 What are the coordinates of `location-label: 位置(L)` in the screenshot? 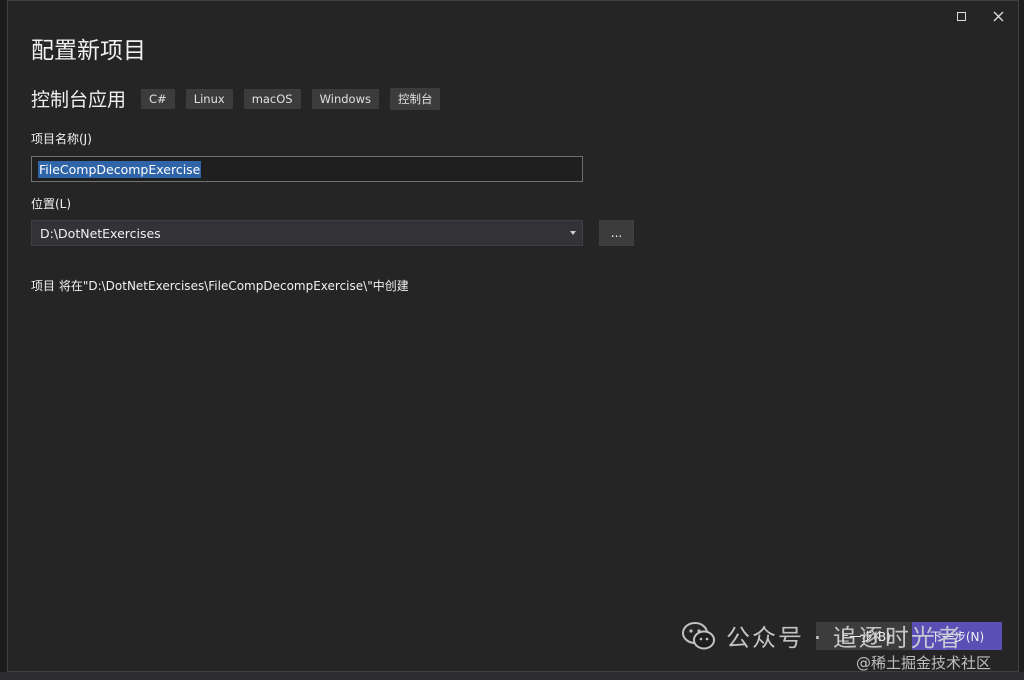 It's located at (51, 204).